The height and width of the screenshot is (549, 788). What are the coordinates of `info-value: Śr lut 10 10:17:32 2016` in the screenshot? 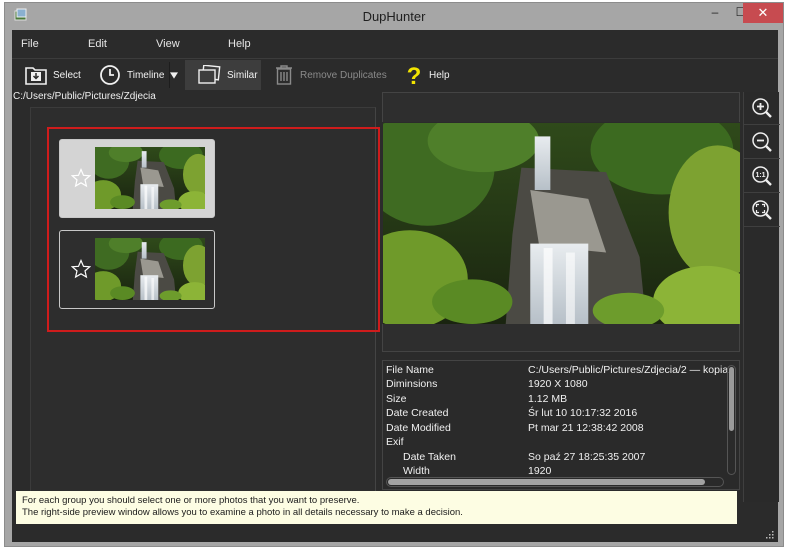 It's located at (583, 413).